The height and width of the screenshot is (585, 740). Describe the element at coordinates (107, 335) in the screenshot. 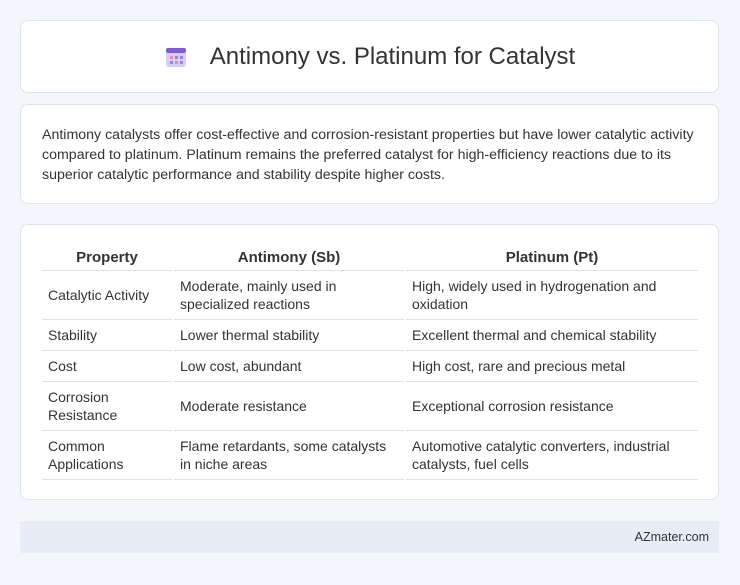

I see `property-cell: Stability` at that location.